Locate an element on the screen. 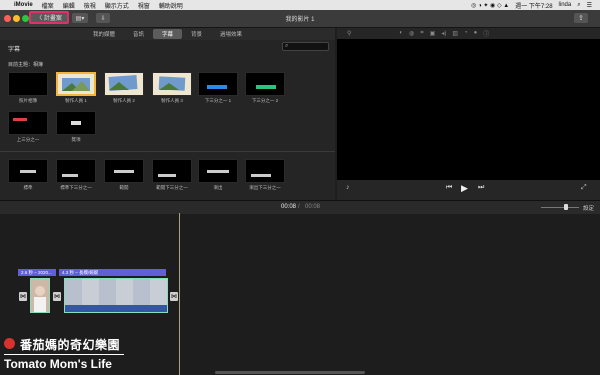  user-name: linda is located at coordinates (565, 5).